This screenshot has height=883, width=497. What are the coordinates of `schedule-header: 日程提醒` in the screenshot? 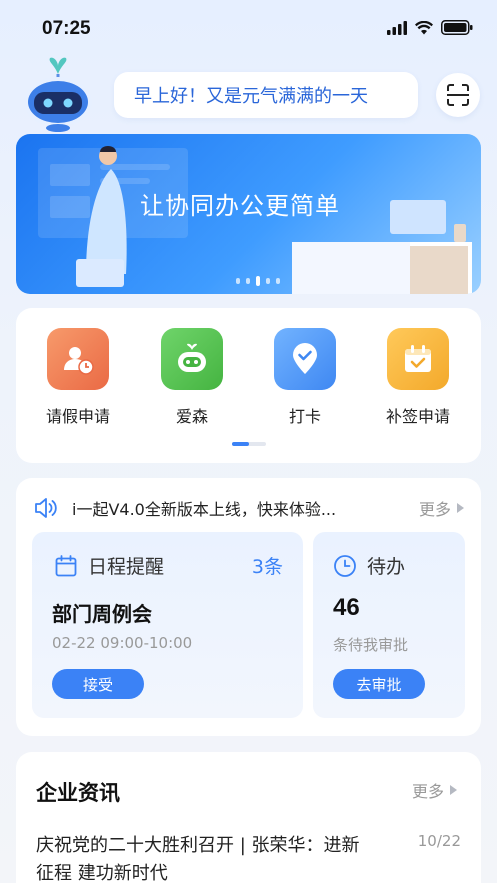 It's located at (109, 565).